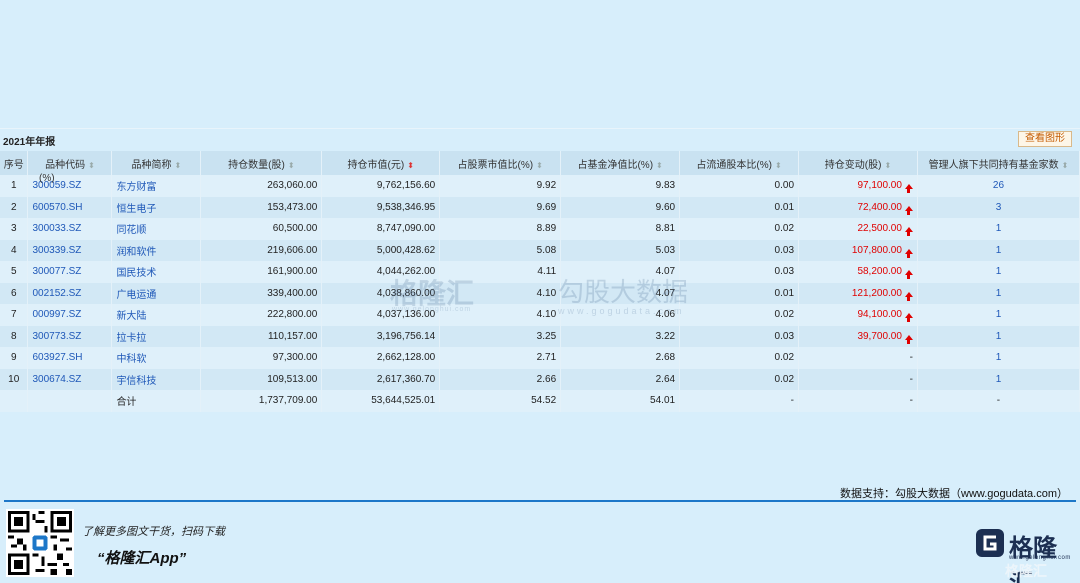  I want to click on stock-name-link: 同花顺, so click(156, 229).